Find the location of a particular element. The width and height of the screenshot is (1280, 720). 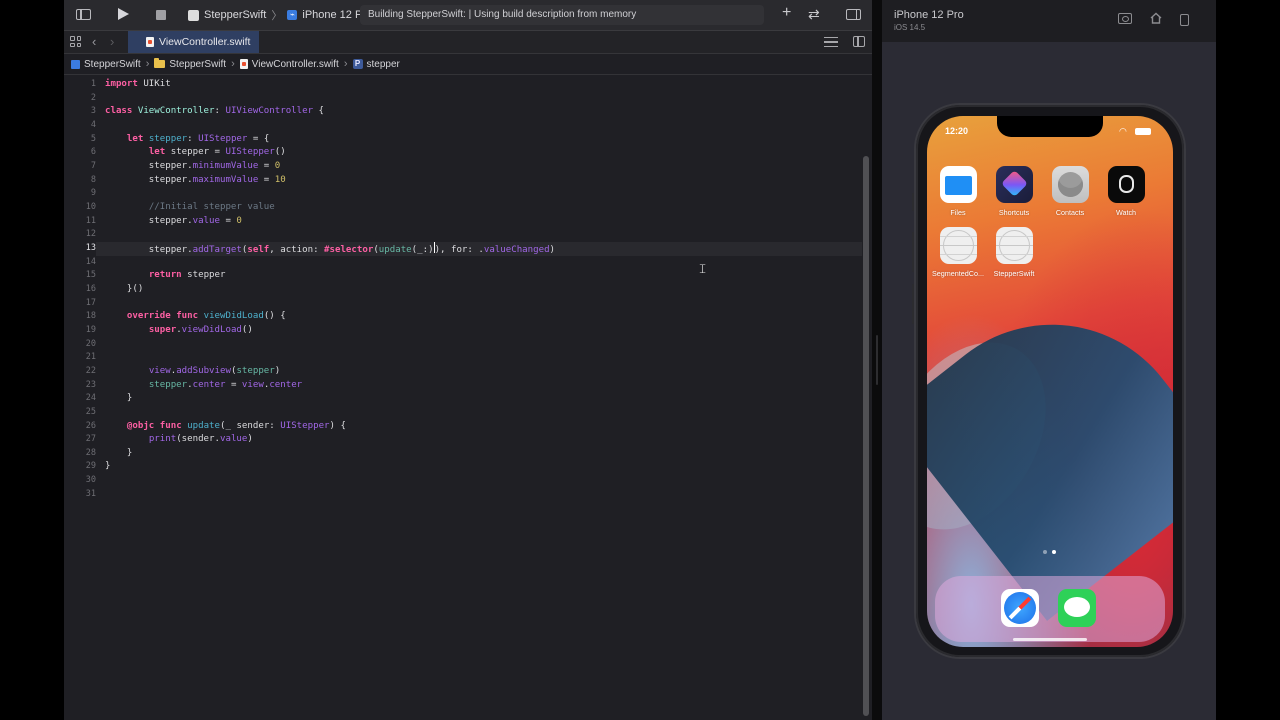

code-token: print is located at coordinates (162, 439).